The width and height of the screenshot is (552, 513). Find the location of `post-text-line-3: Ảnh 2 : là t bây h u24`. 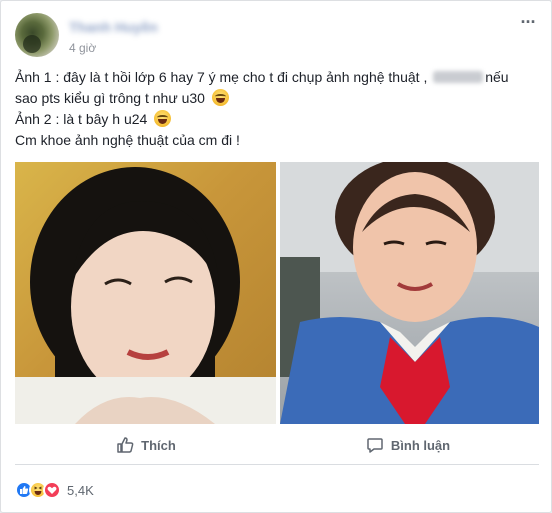

post-text-line-3: Ảnh 2 : là t bây h u24 is located at coordinates (277, 119).